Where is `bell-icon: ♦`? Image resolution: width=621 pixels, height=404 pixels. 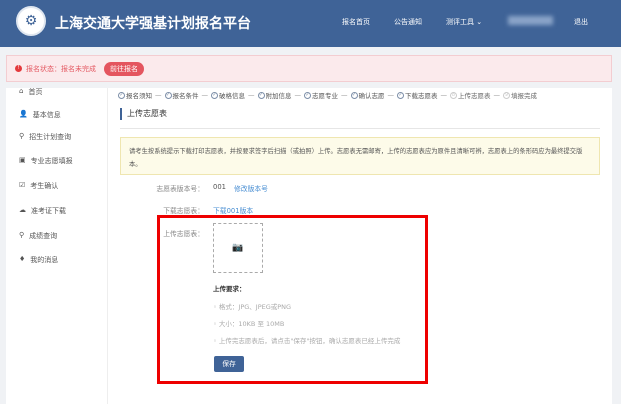 bell-icon: ♦ is located at coordinates (22, 259).